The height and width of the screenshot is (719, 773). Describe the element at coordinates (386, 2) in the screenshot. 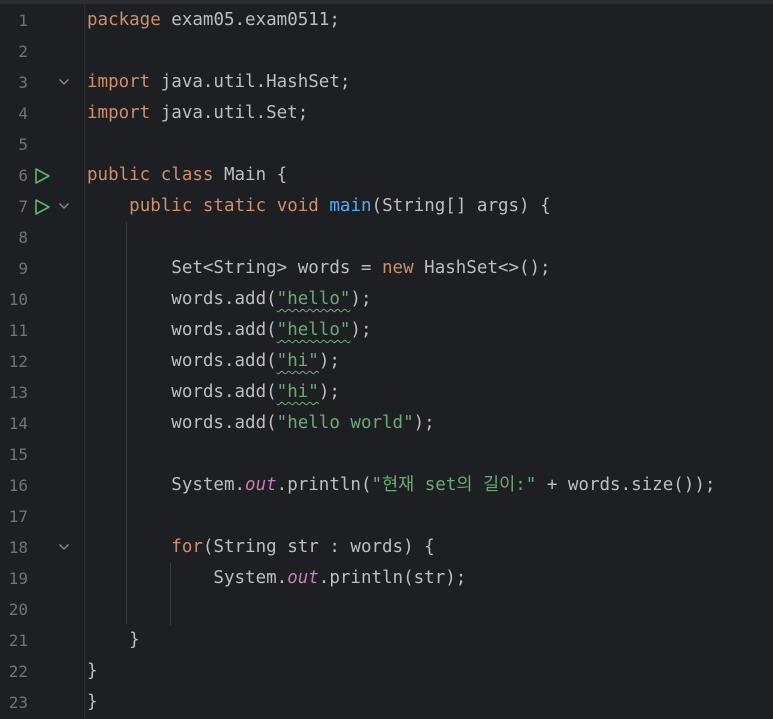

I see `editor-top-border` at that location.